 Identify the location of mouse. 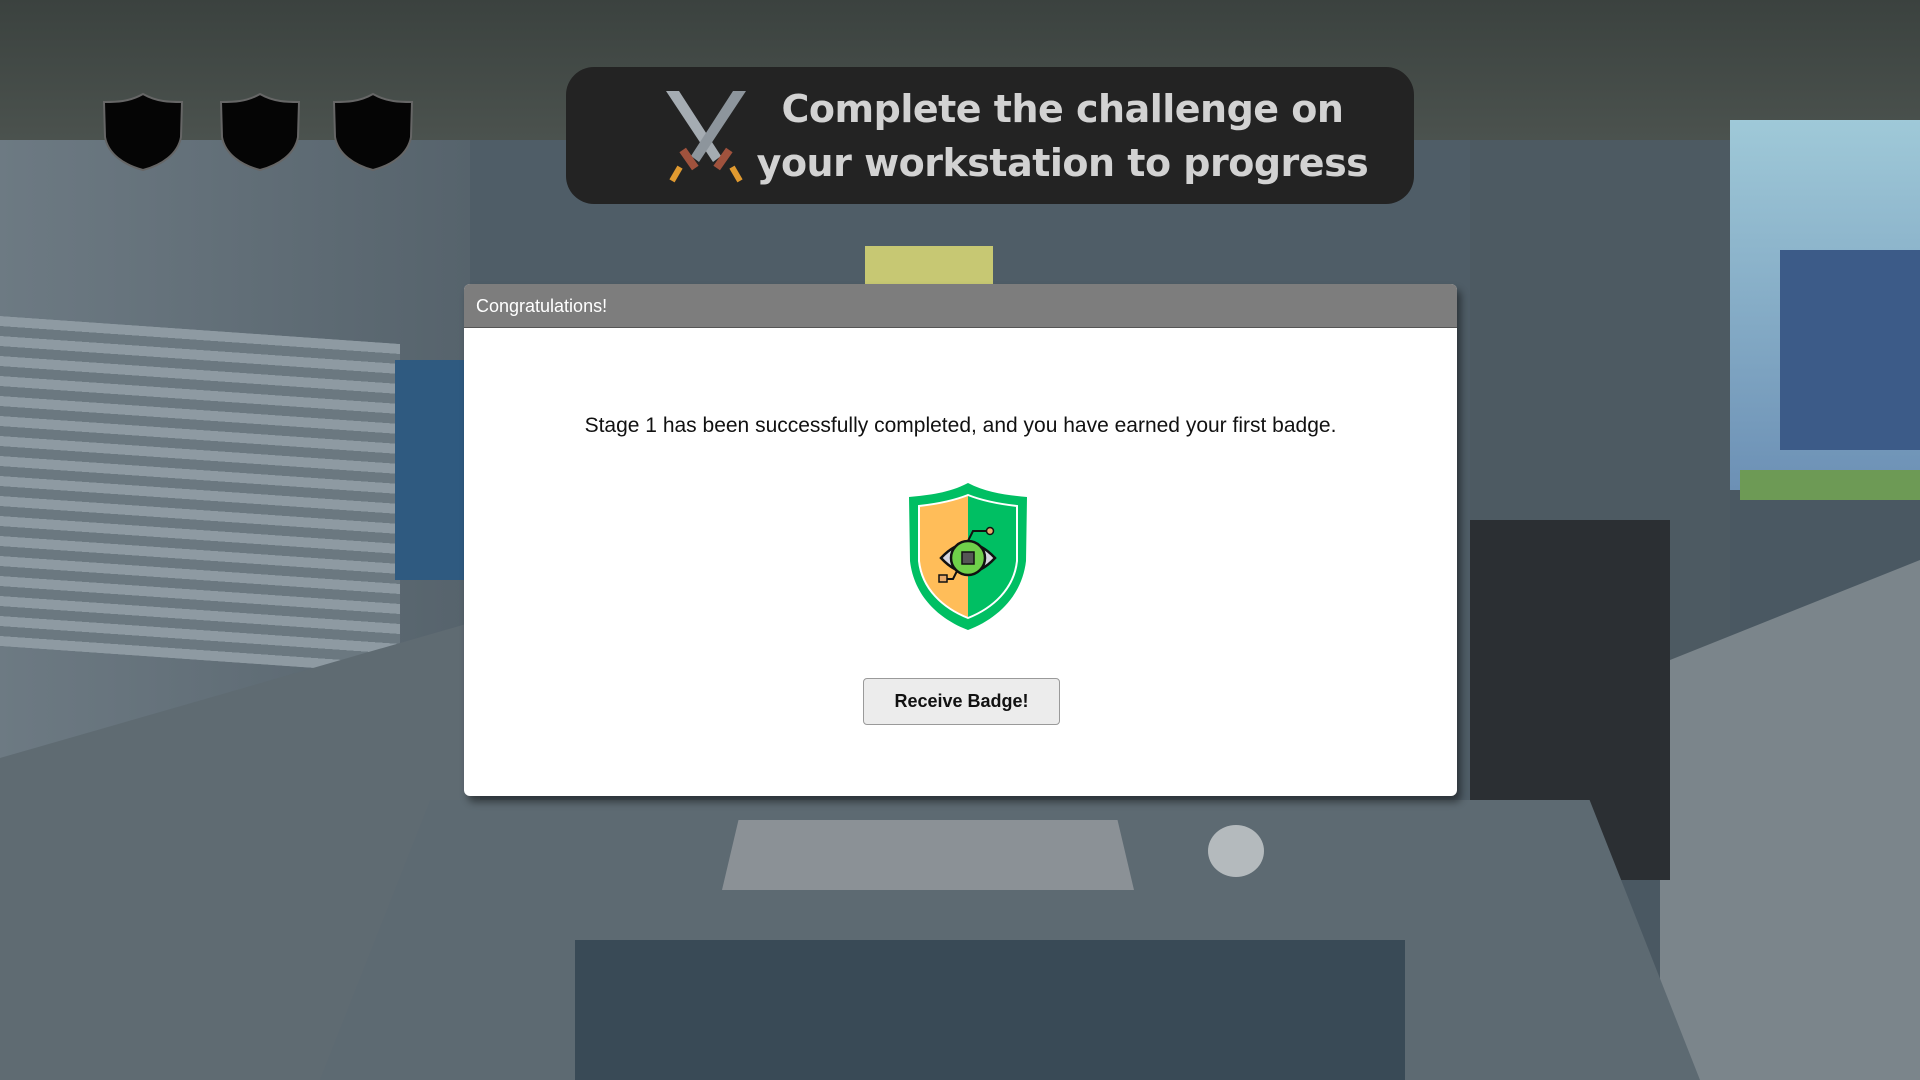
(1236, 851).